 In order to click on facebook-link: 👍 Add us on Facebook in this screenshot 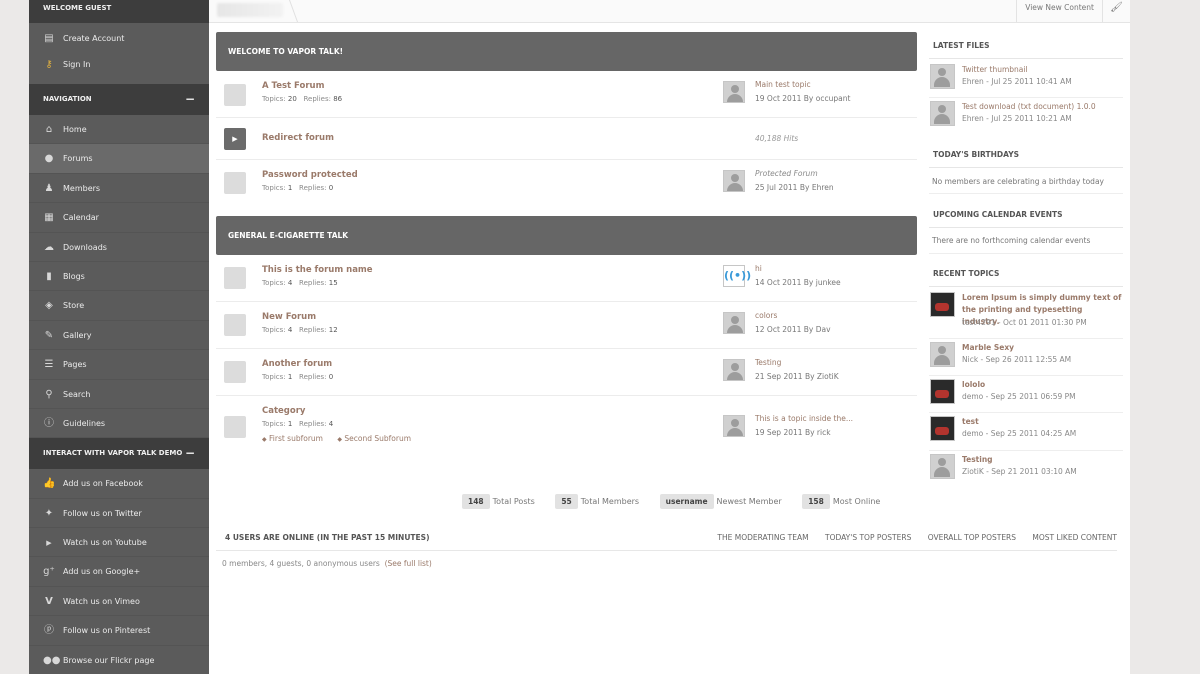, I will do `click(119, 484)`.